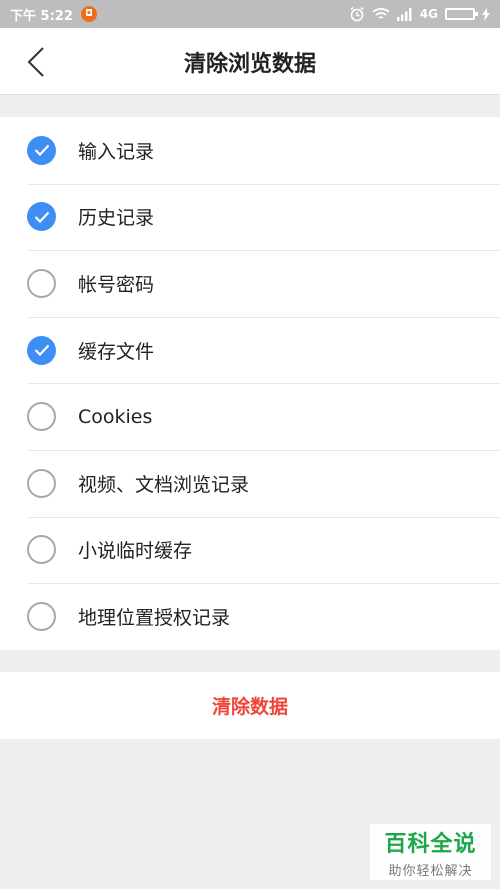 The width and height of the screenshot is (500, 889). Describe the element at coordinates (357, 14) in the screenshot. I see `alarm-icon` at that location.